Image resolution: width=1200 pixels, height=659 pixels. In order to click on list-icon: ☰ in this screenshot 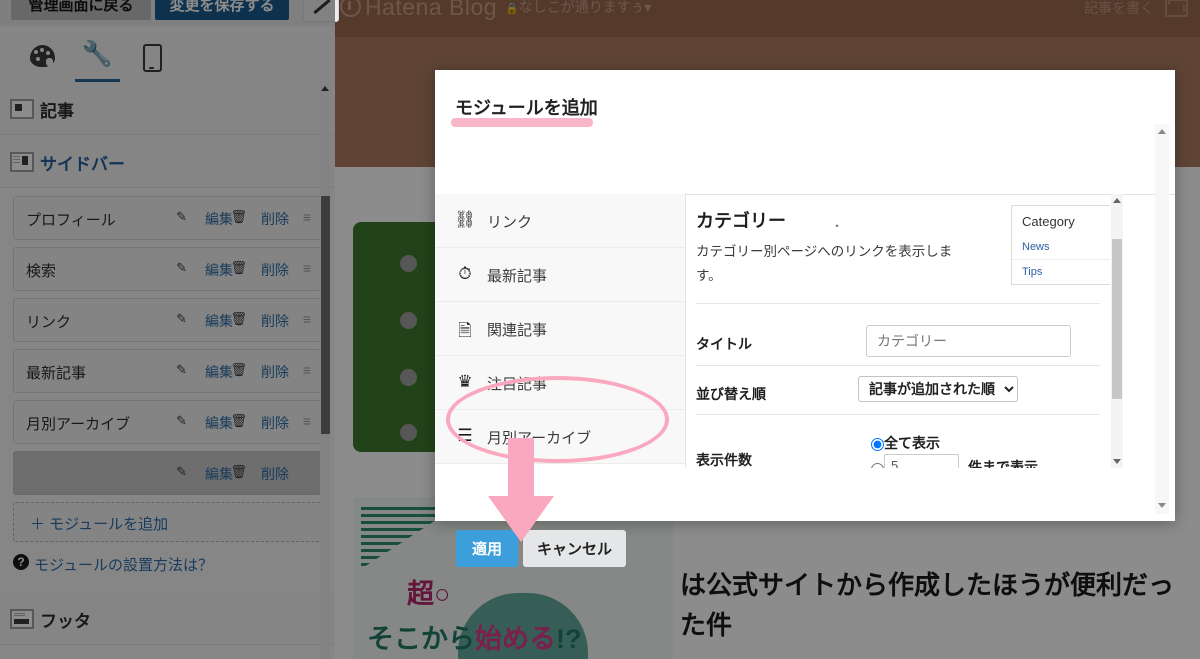, I will do `click(465, 435)`.